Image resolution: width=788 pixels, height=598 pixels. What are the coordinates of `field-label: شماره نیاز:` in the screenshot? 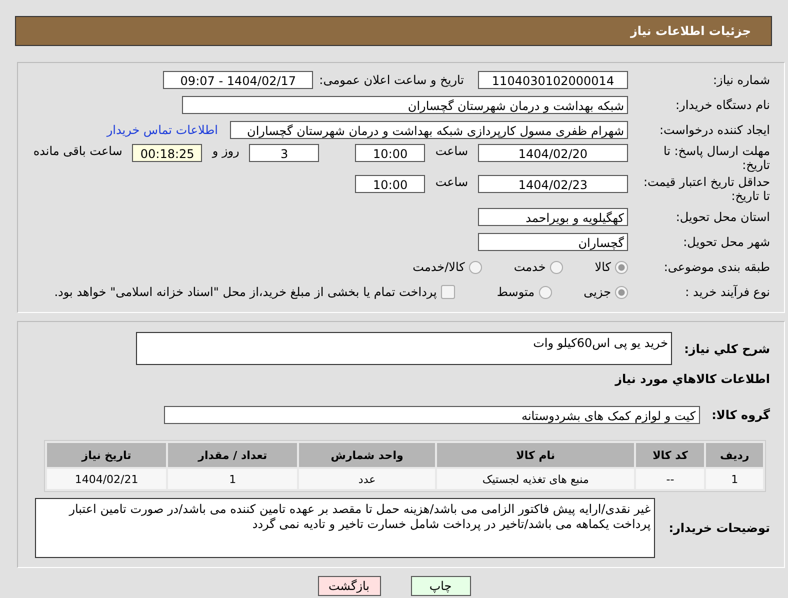 It's located at (741, 80).